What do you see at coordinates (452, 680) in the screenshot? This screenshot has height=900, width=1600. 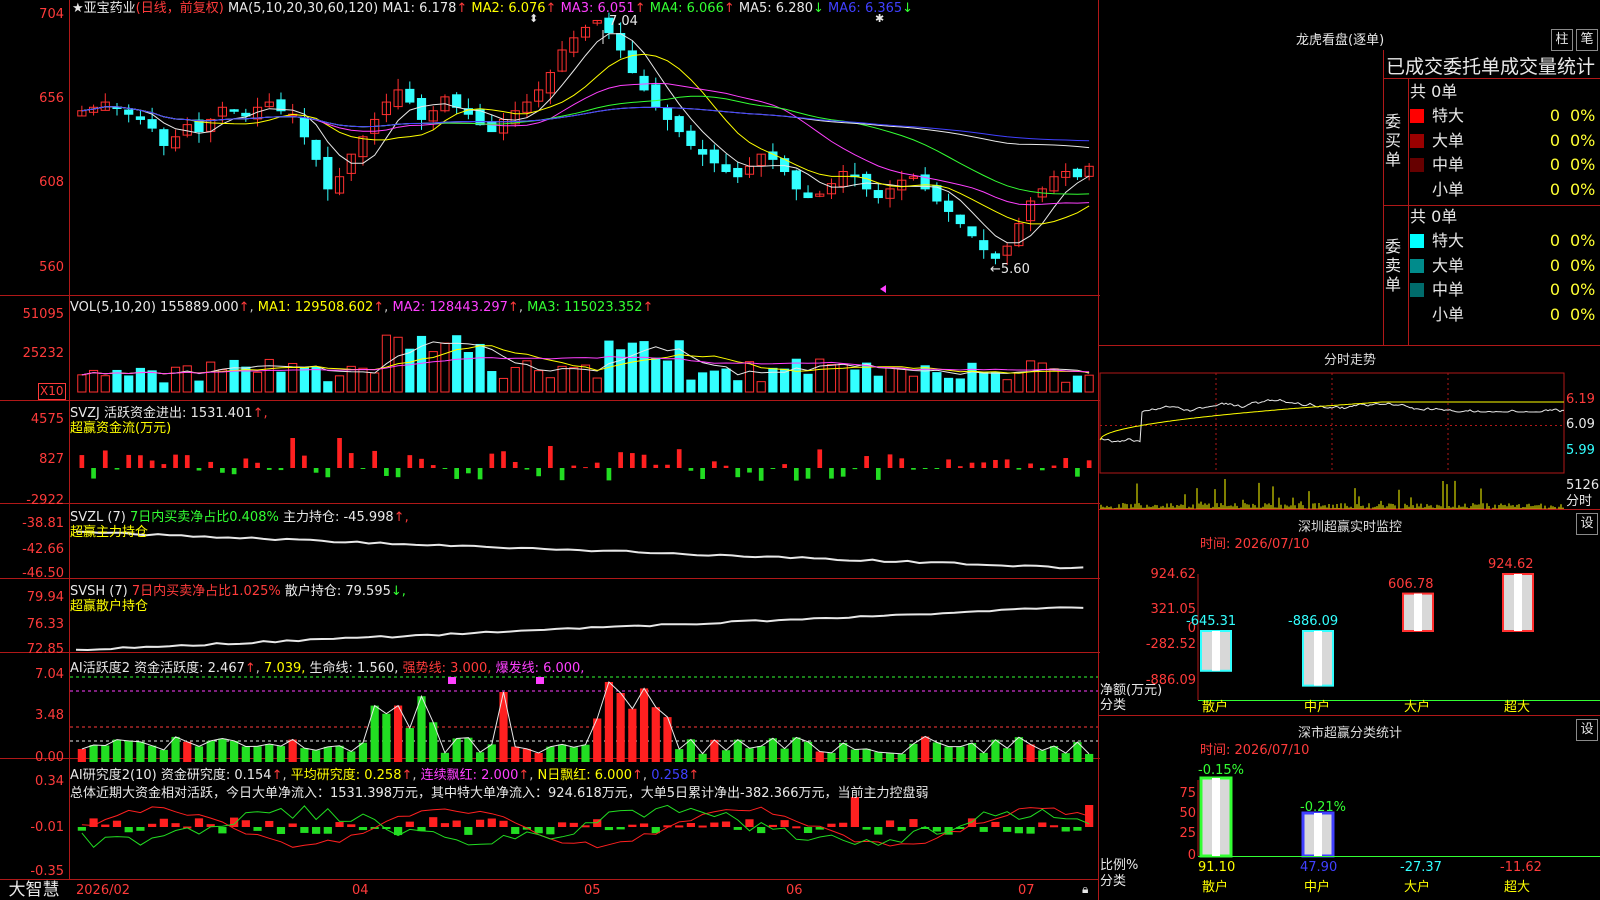 I see `ai1-peak-mark` at bounding box center [452, 680].